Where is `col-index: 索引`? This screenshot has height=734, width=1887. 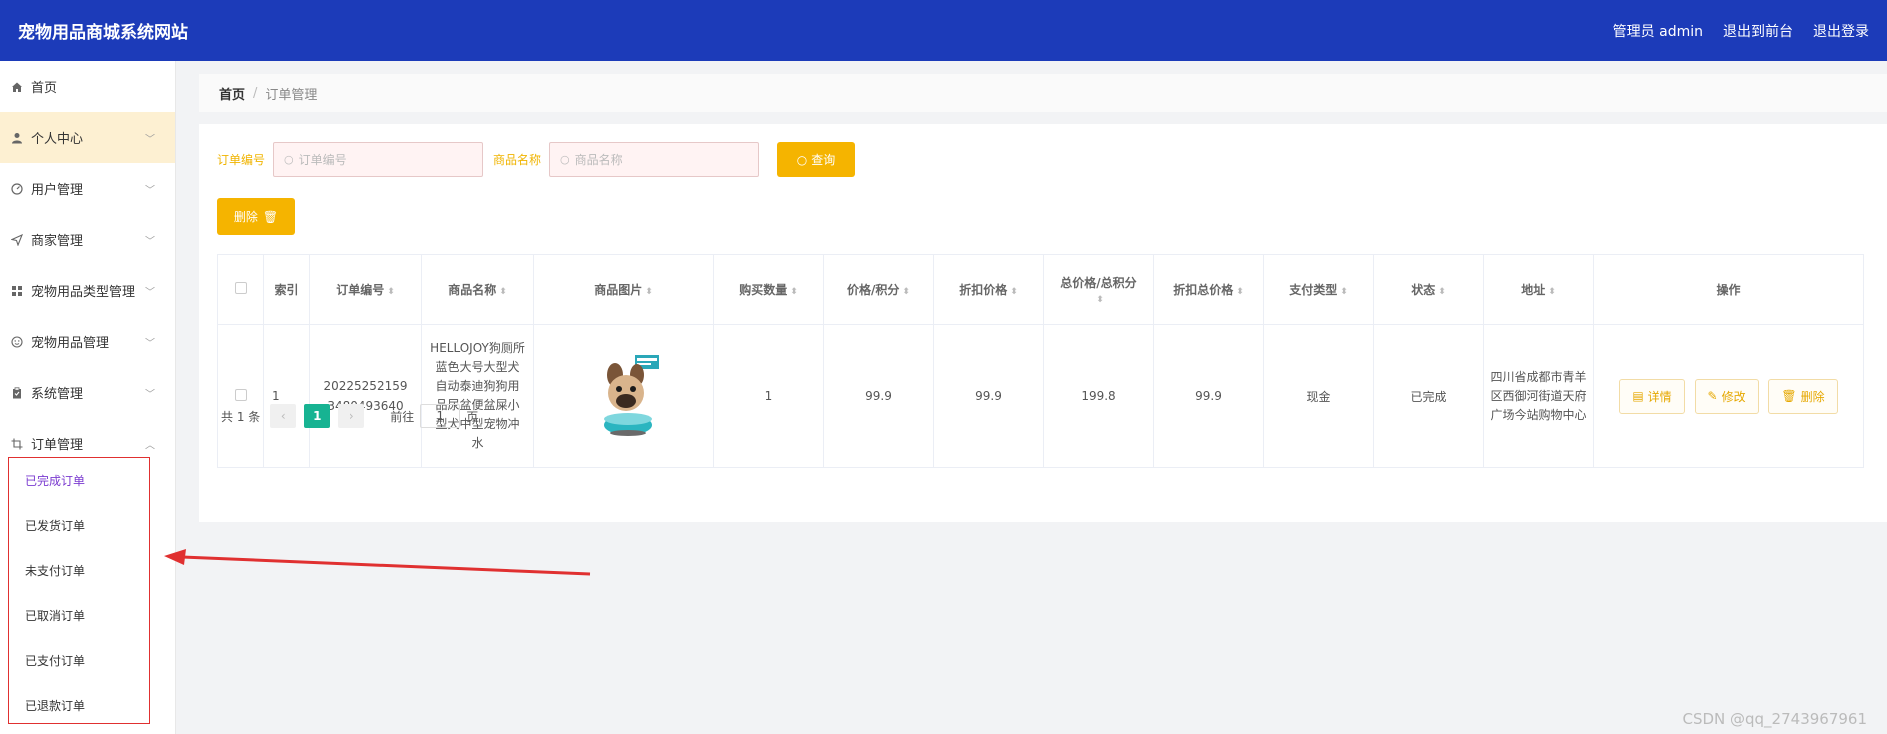 col-index: 索引 is located at coordinates (286, 289).